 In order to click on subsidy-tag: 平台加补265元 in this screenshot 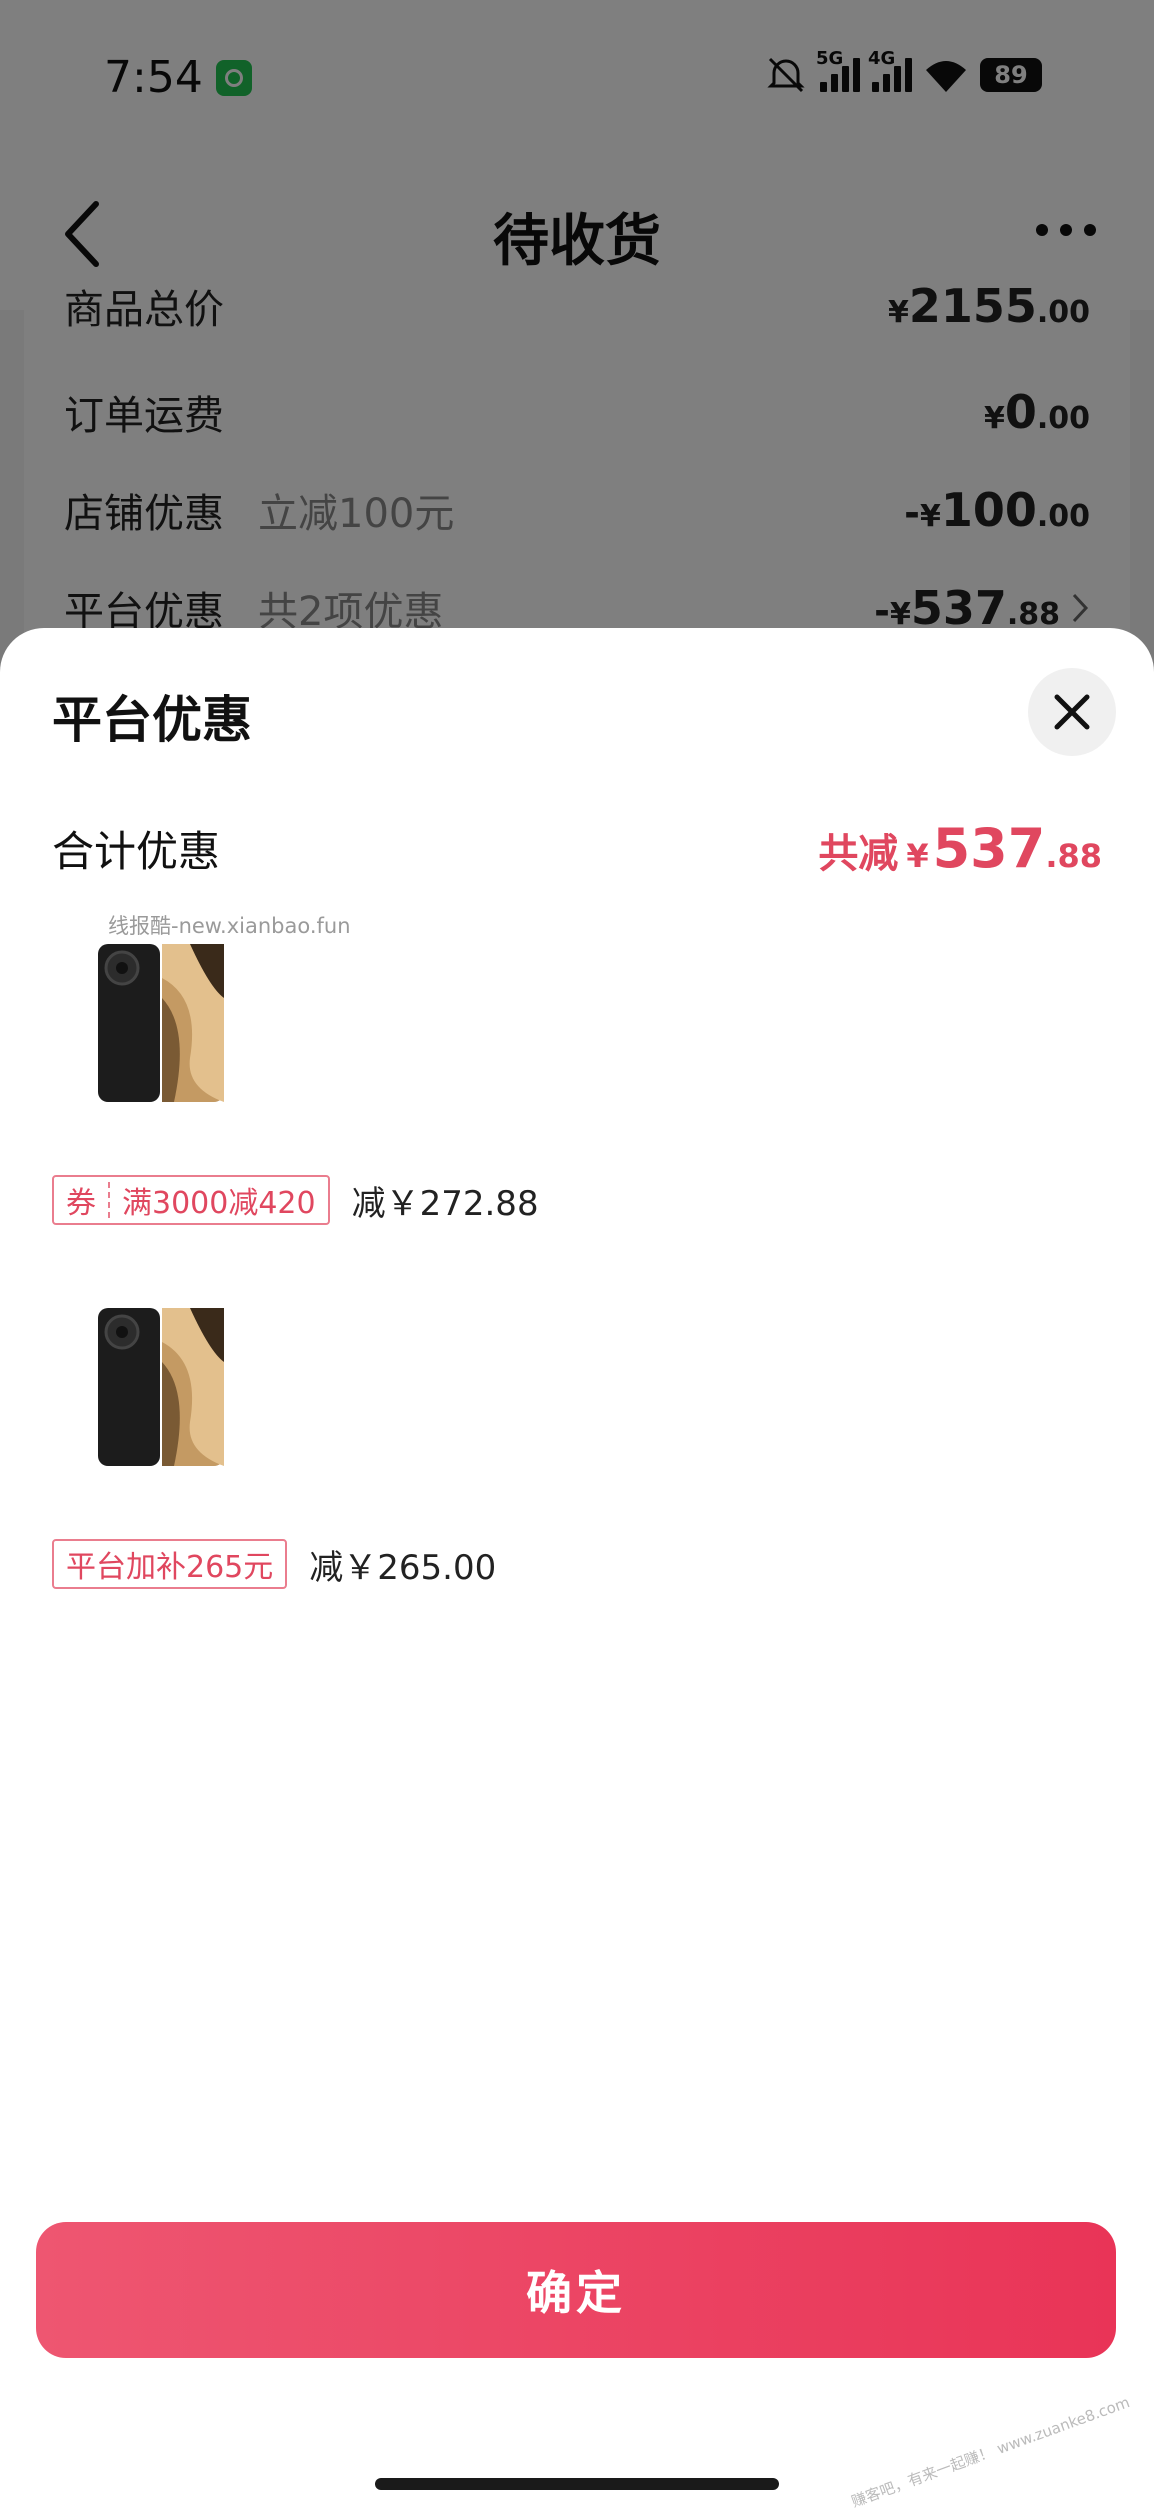, I will do `click(170, 1564)`.